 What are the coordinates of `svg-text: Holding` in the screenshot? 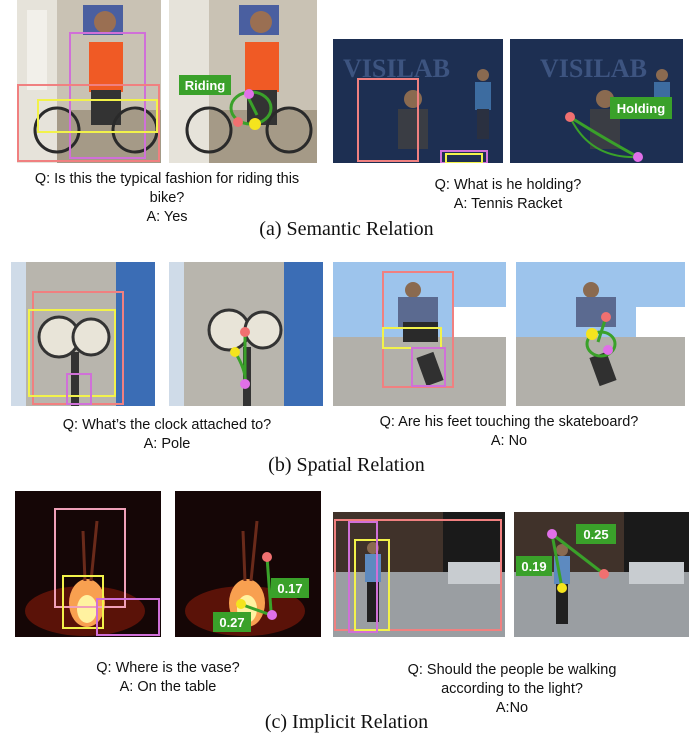 It's located at (641, 108).